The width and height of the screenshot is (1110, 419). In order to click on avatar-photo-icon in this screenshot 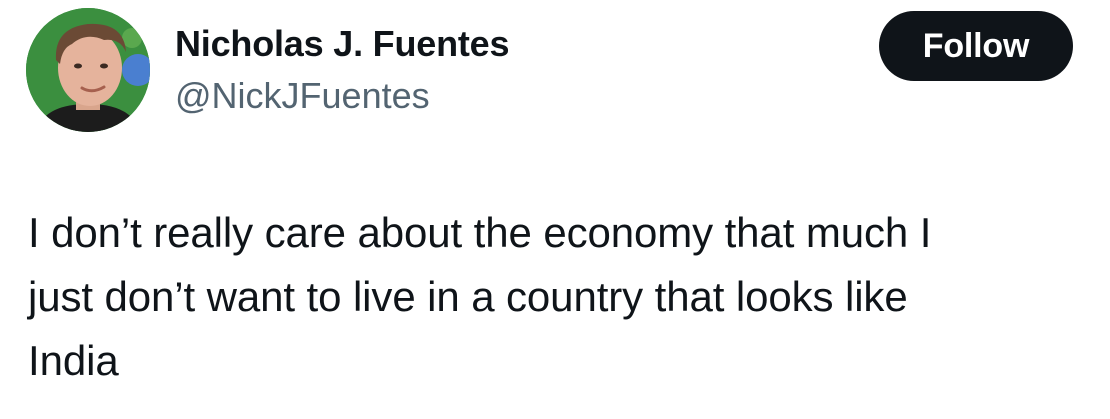, I will do `click(88, 70)`.